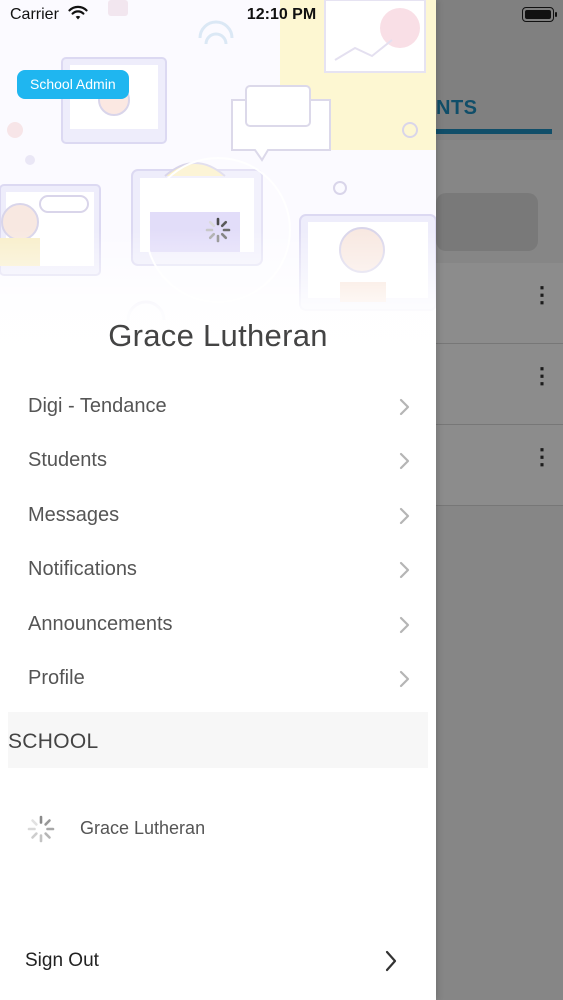  I want to click on user-name: Grace Lutheran, so click(218, 335).